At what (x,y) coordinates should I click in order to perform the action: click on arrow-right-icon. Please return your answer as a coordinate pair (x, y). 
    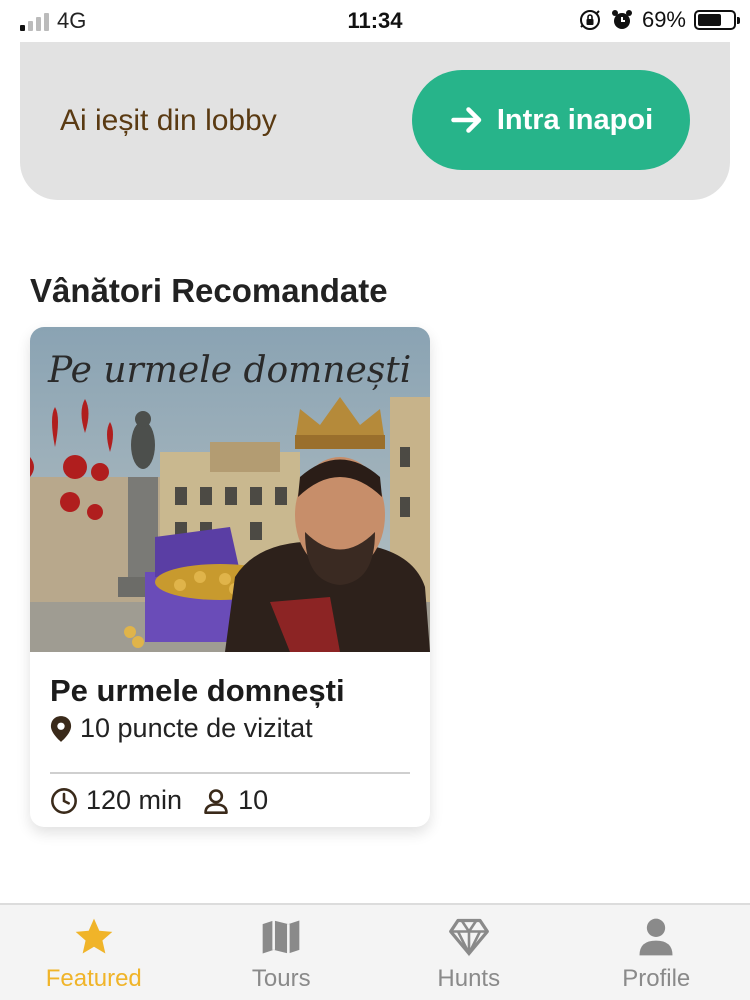
    Looking at the image, I should click on (466, 120).